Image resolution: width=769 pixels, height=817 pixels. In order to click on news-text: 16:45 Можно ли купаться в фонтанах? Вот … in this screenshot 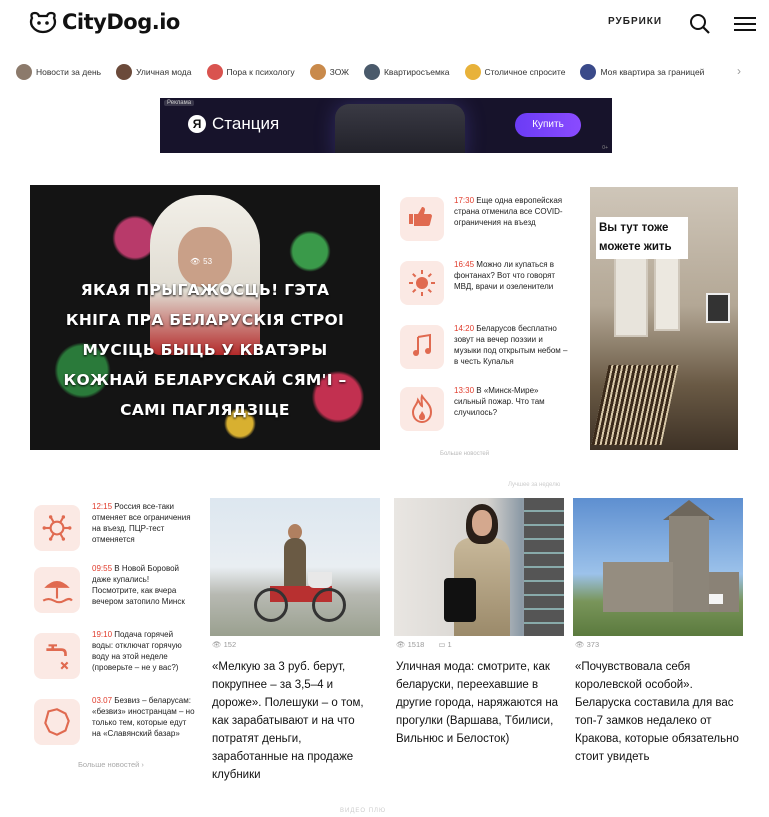, I will do `click(512, 275)`.